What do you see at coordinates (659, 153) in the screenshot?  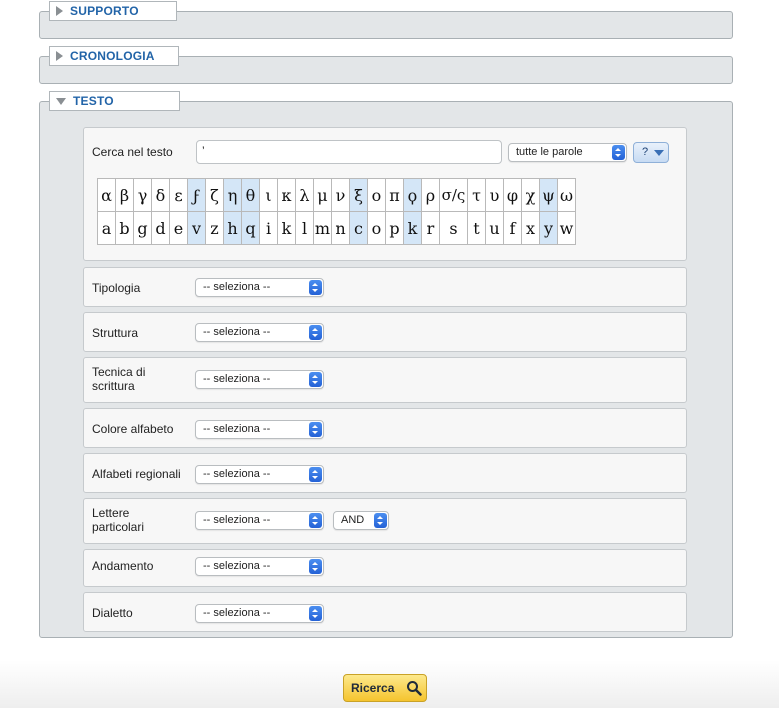 I see `chevron-down-icon` at bounding box center [659, 153].